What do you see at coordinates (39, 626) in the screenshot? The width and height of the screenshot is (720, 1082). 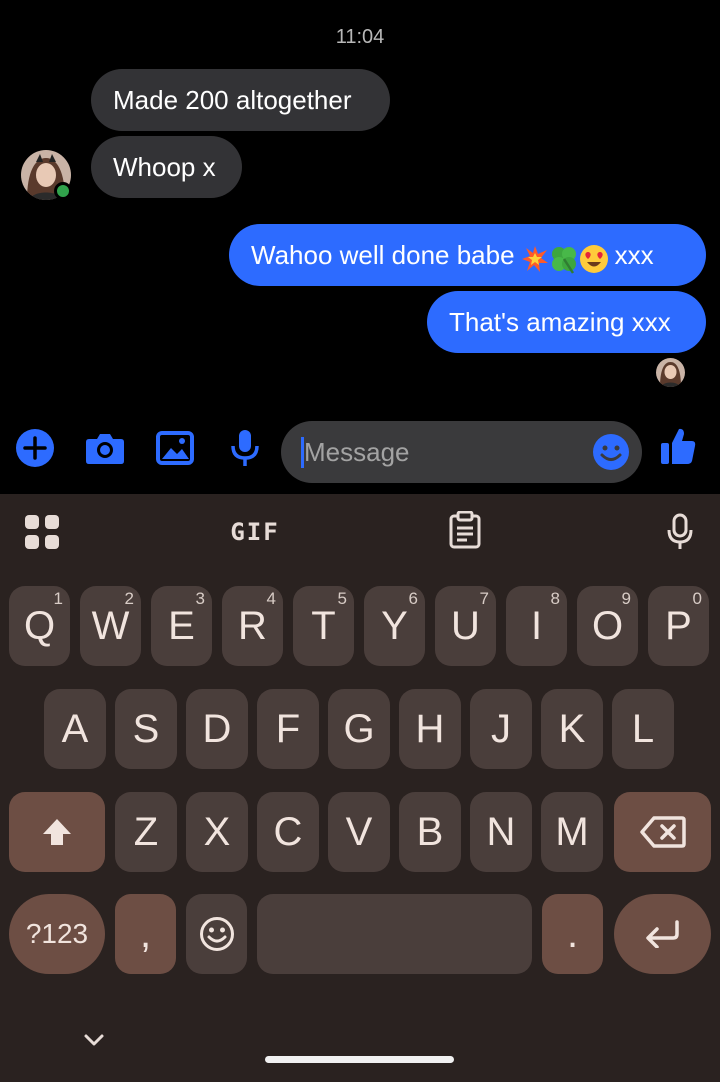 I see `key-q: Q1` at bounding box center [39, 626].